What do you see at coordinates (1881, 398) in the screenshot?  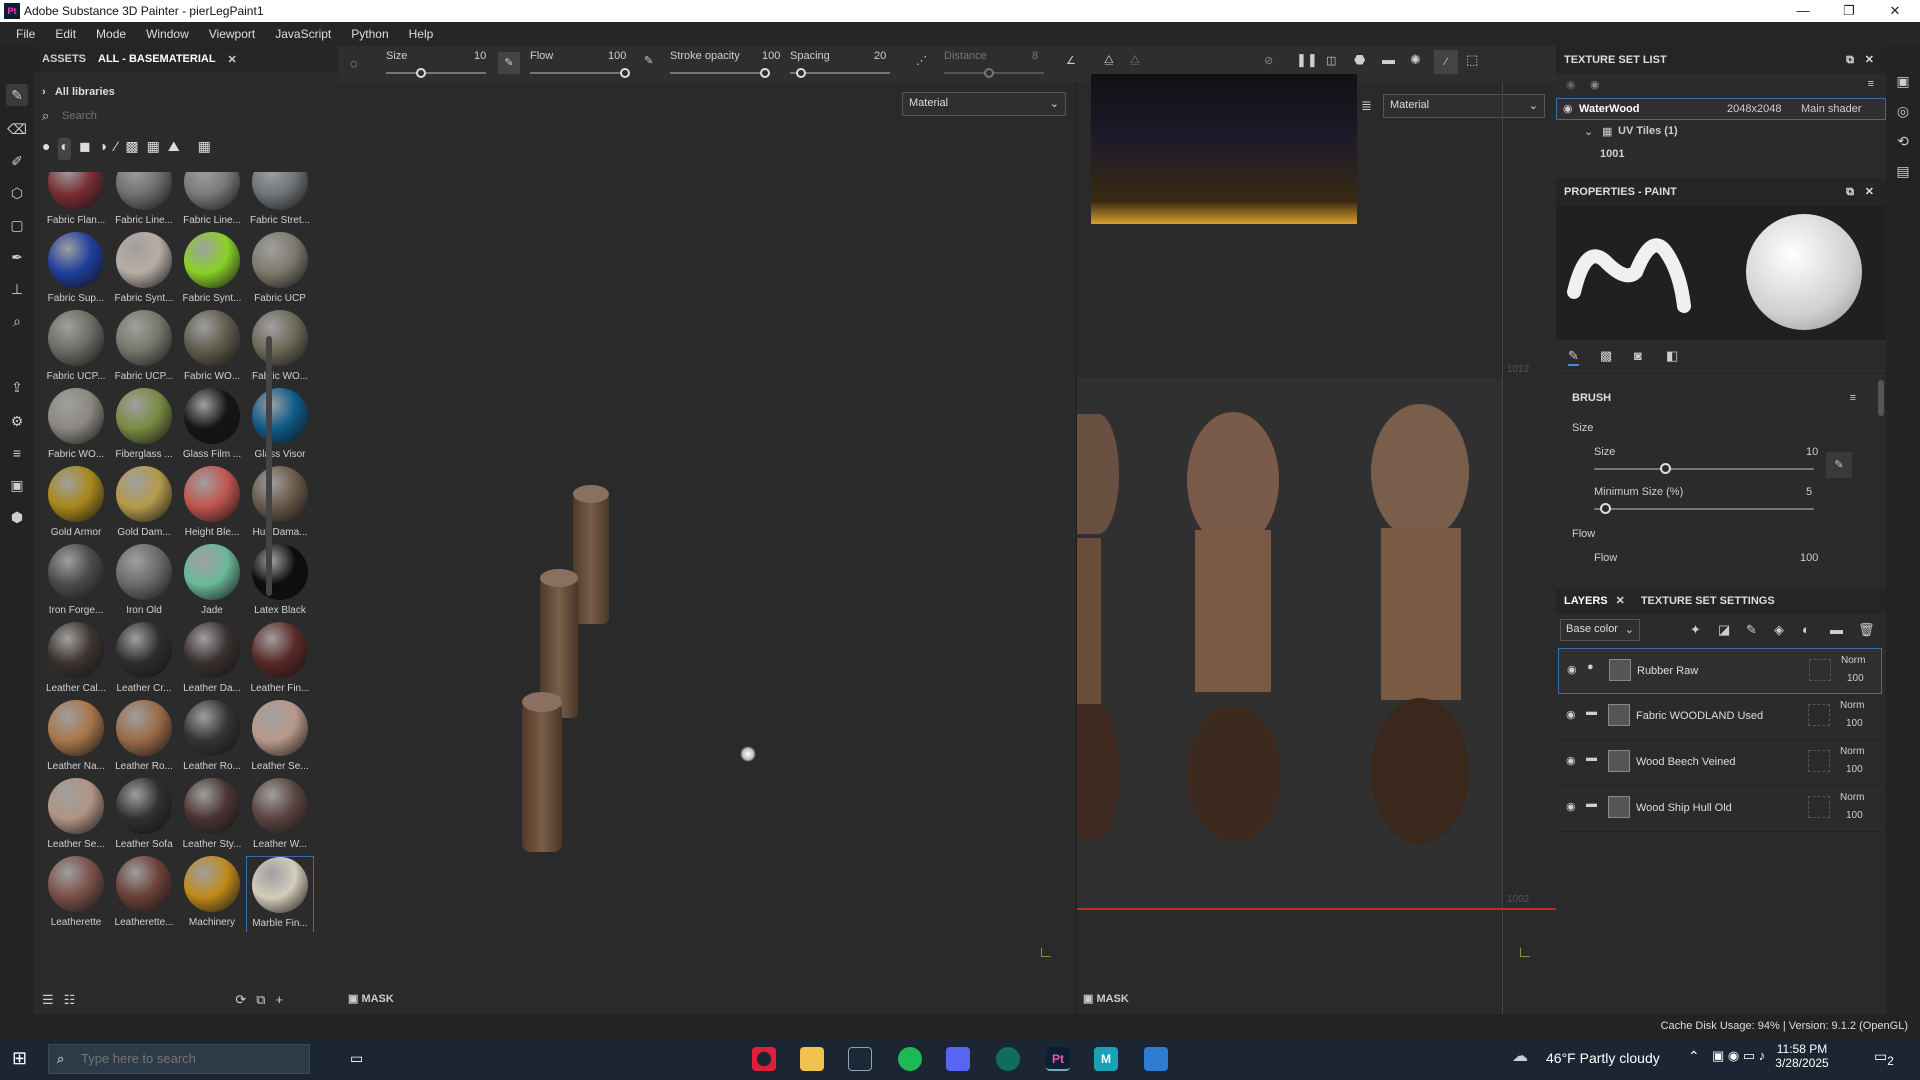 I see `properties-scrollbar` at bounding box center [1881, 398].